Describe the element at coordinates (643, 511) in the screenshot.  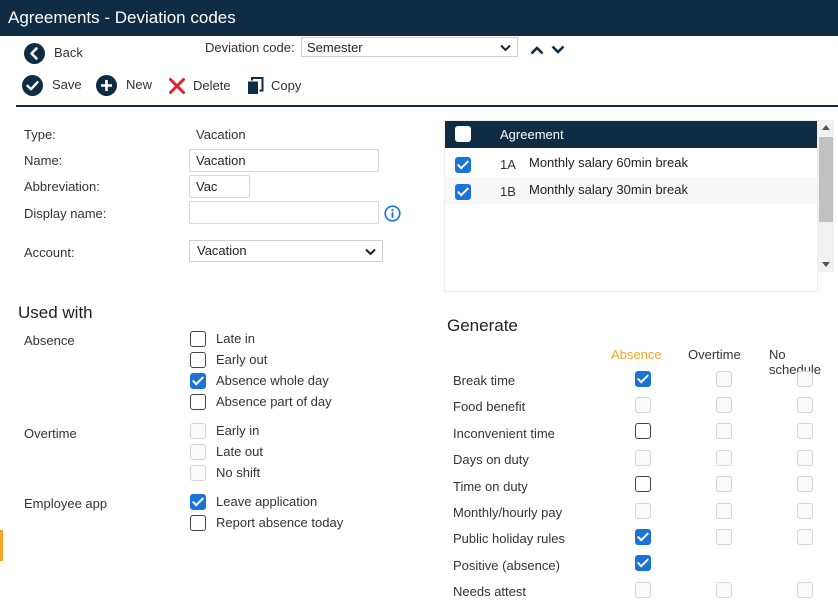
I see `monthly-hourly-pay-absence-checkbox` at that location.